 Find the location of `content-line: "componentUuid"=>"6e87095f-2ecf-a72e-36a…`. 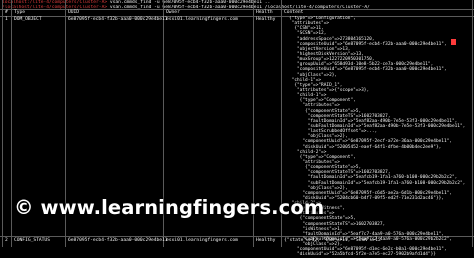

content-line: "componentUuid"=>"6e87095f-2ecf-a72e-36a… is located at coordinates (370, 142).